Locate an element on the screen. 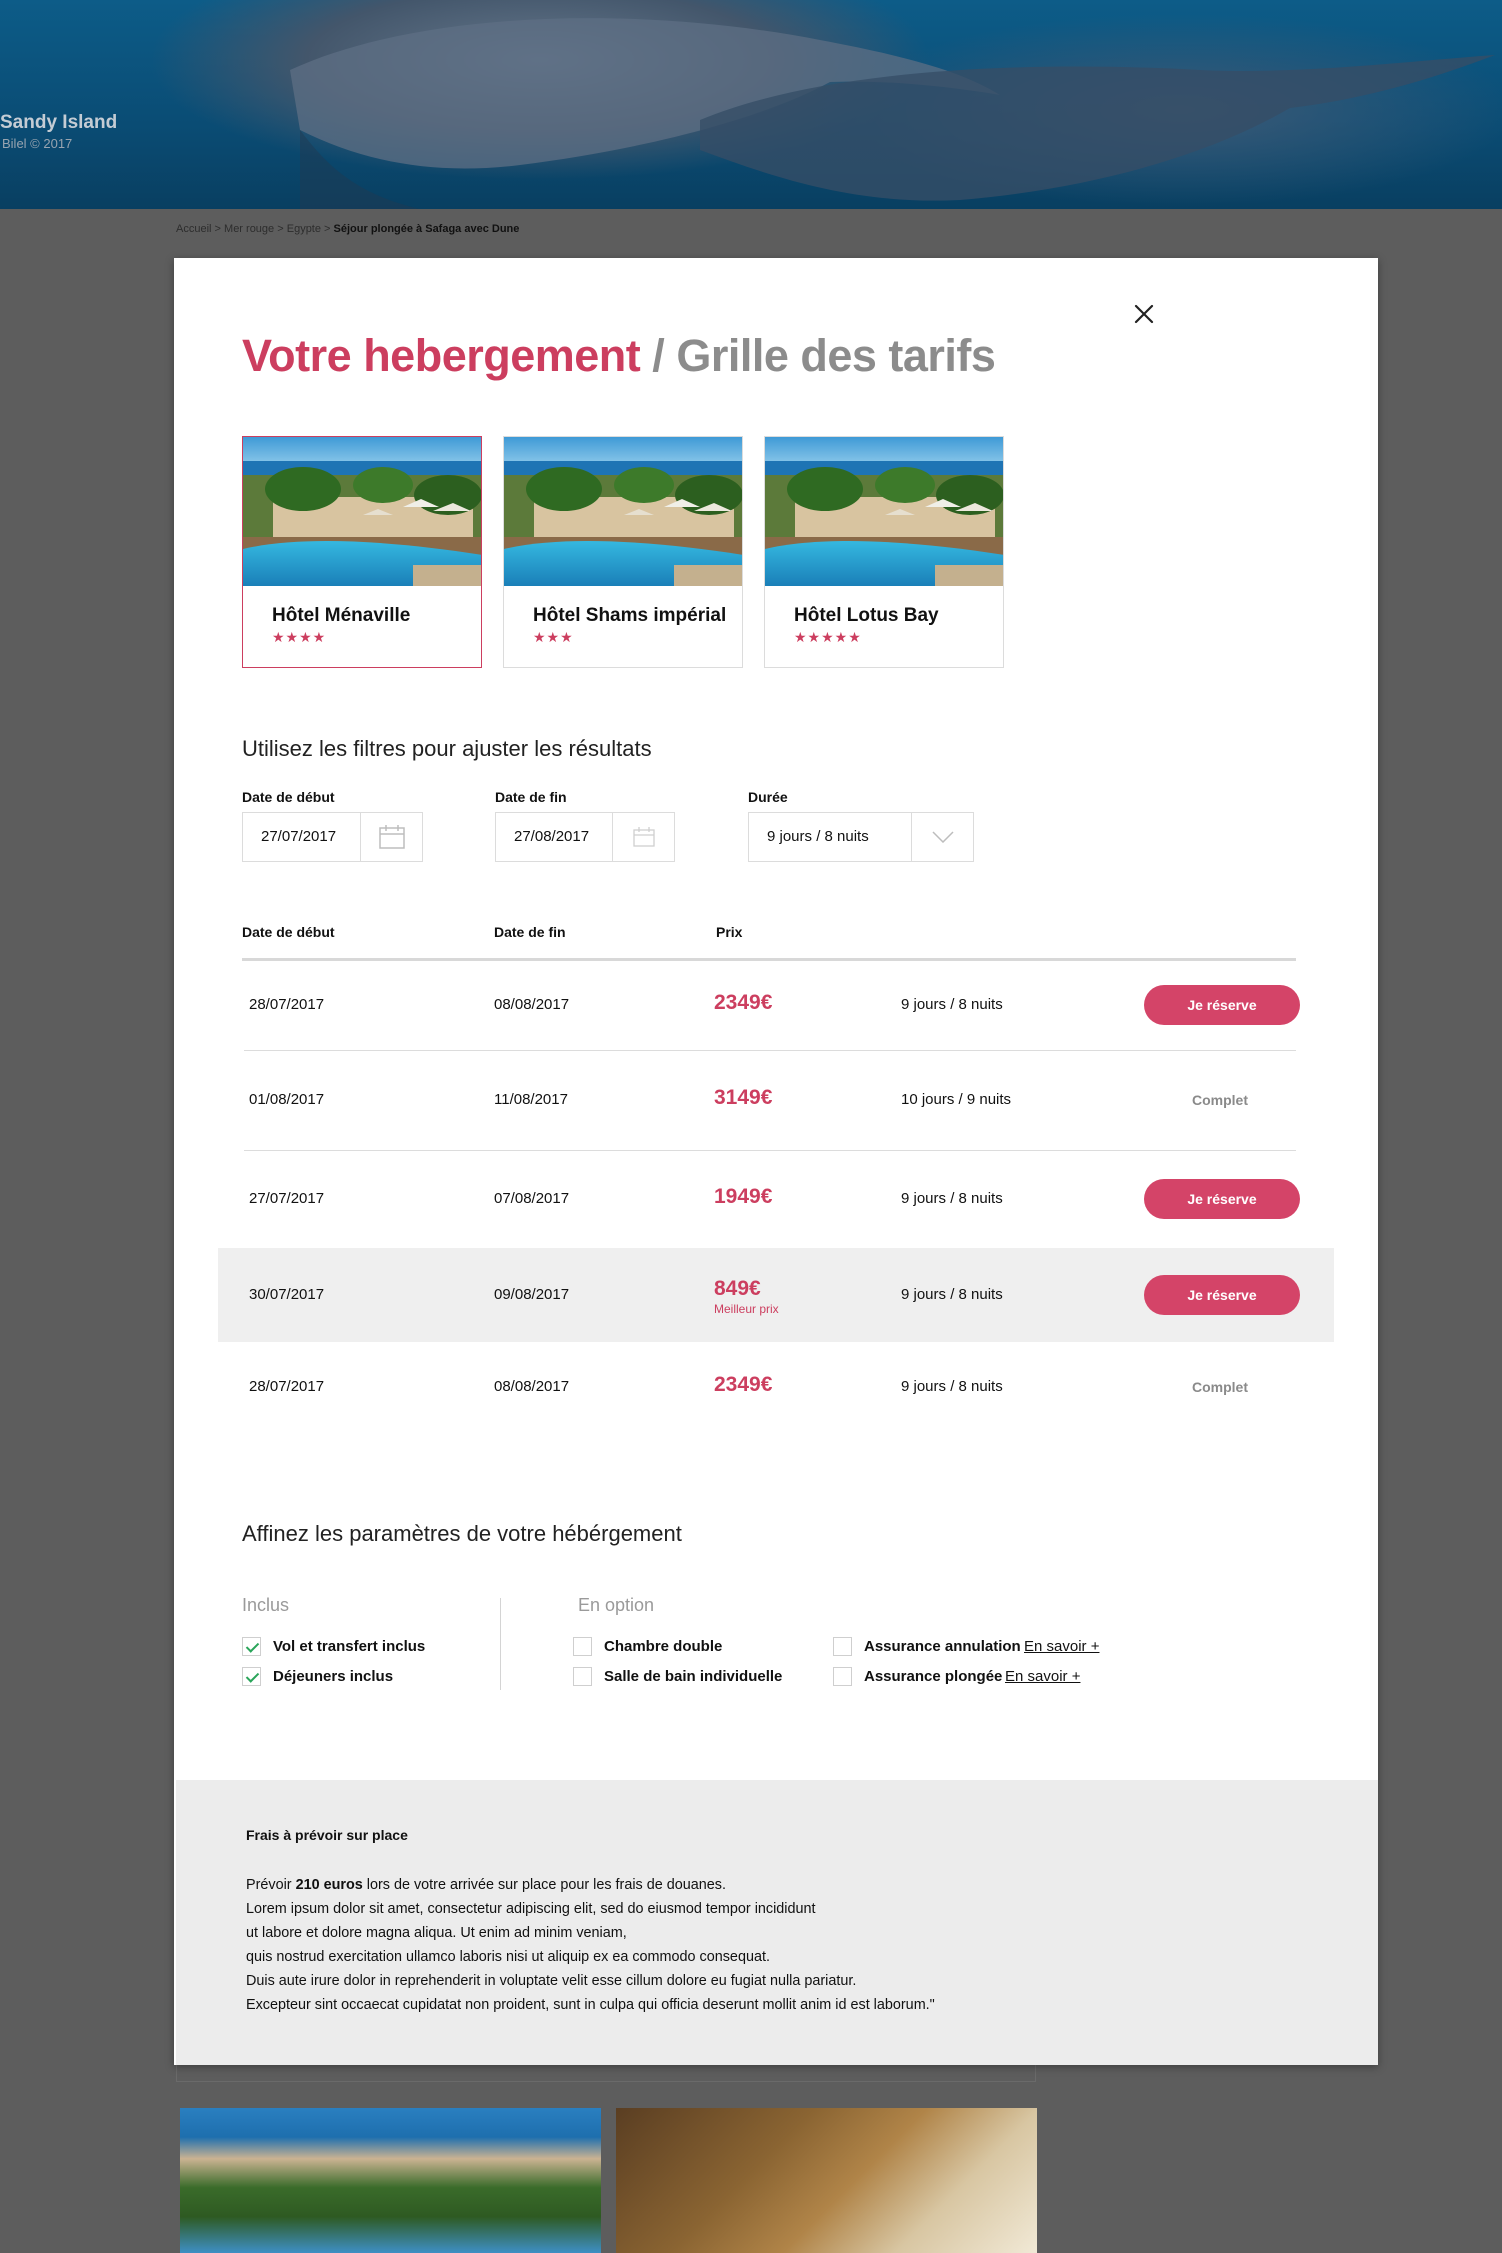 This screenshot has width=1502, height=2253. dolphin-illustration is located at coordinates (892, 113).